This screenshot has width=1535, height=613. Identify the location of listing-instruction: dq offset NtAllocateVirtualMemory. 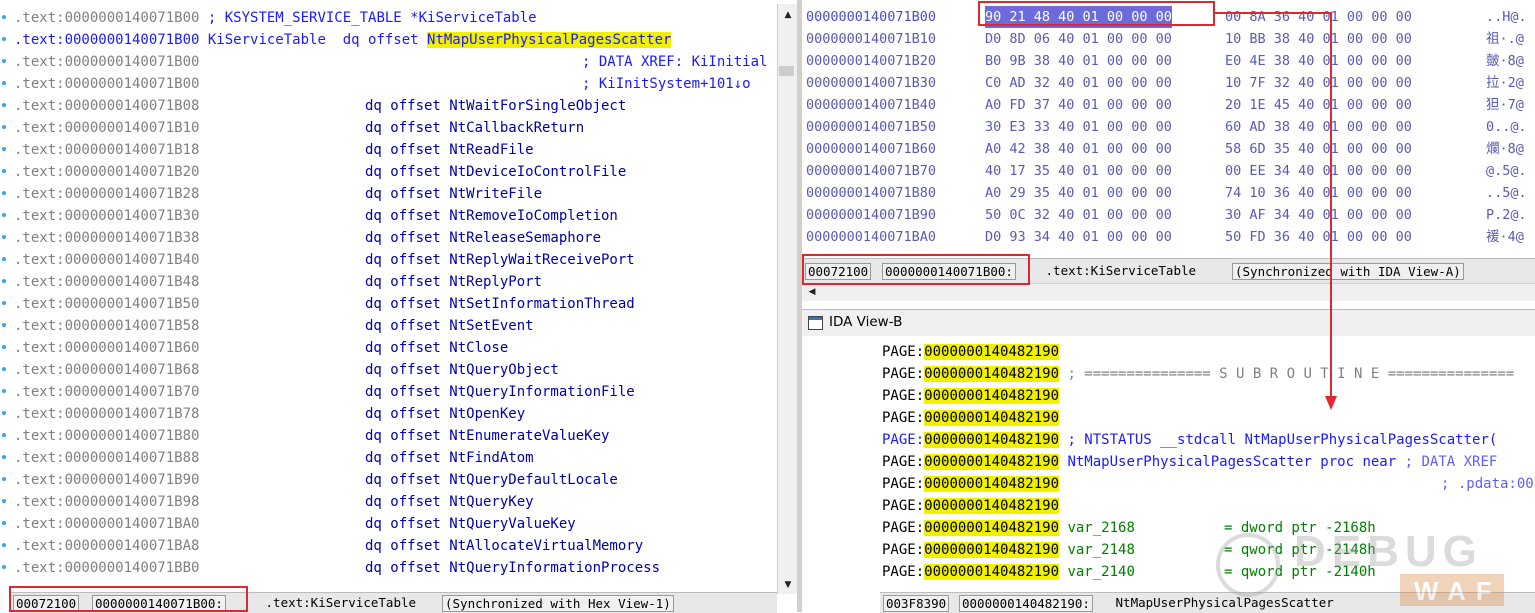
(504, 546).